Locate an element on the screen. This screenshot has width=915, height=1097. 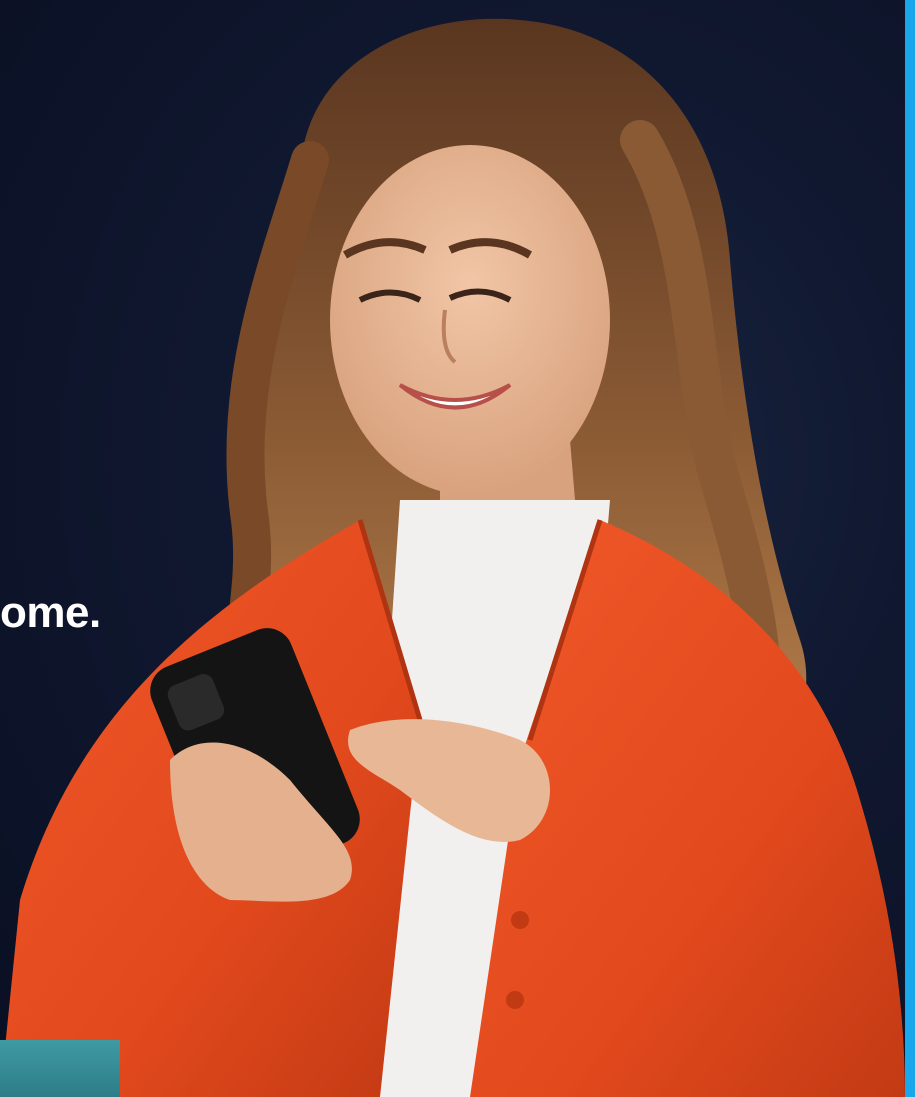
face is located at coordinates (470, 320).